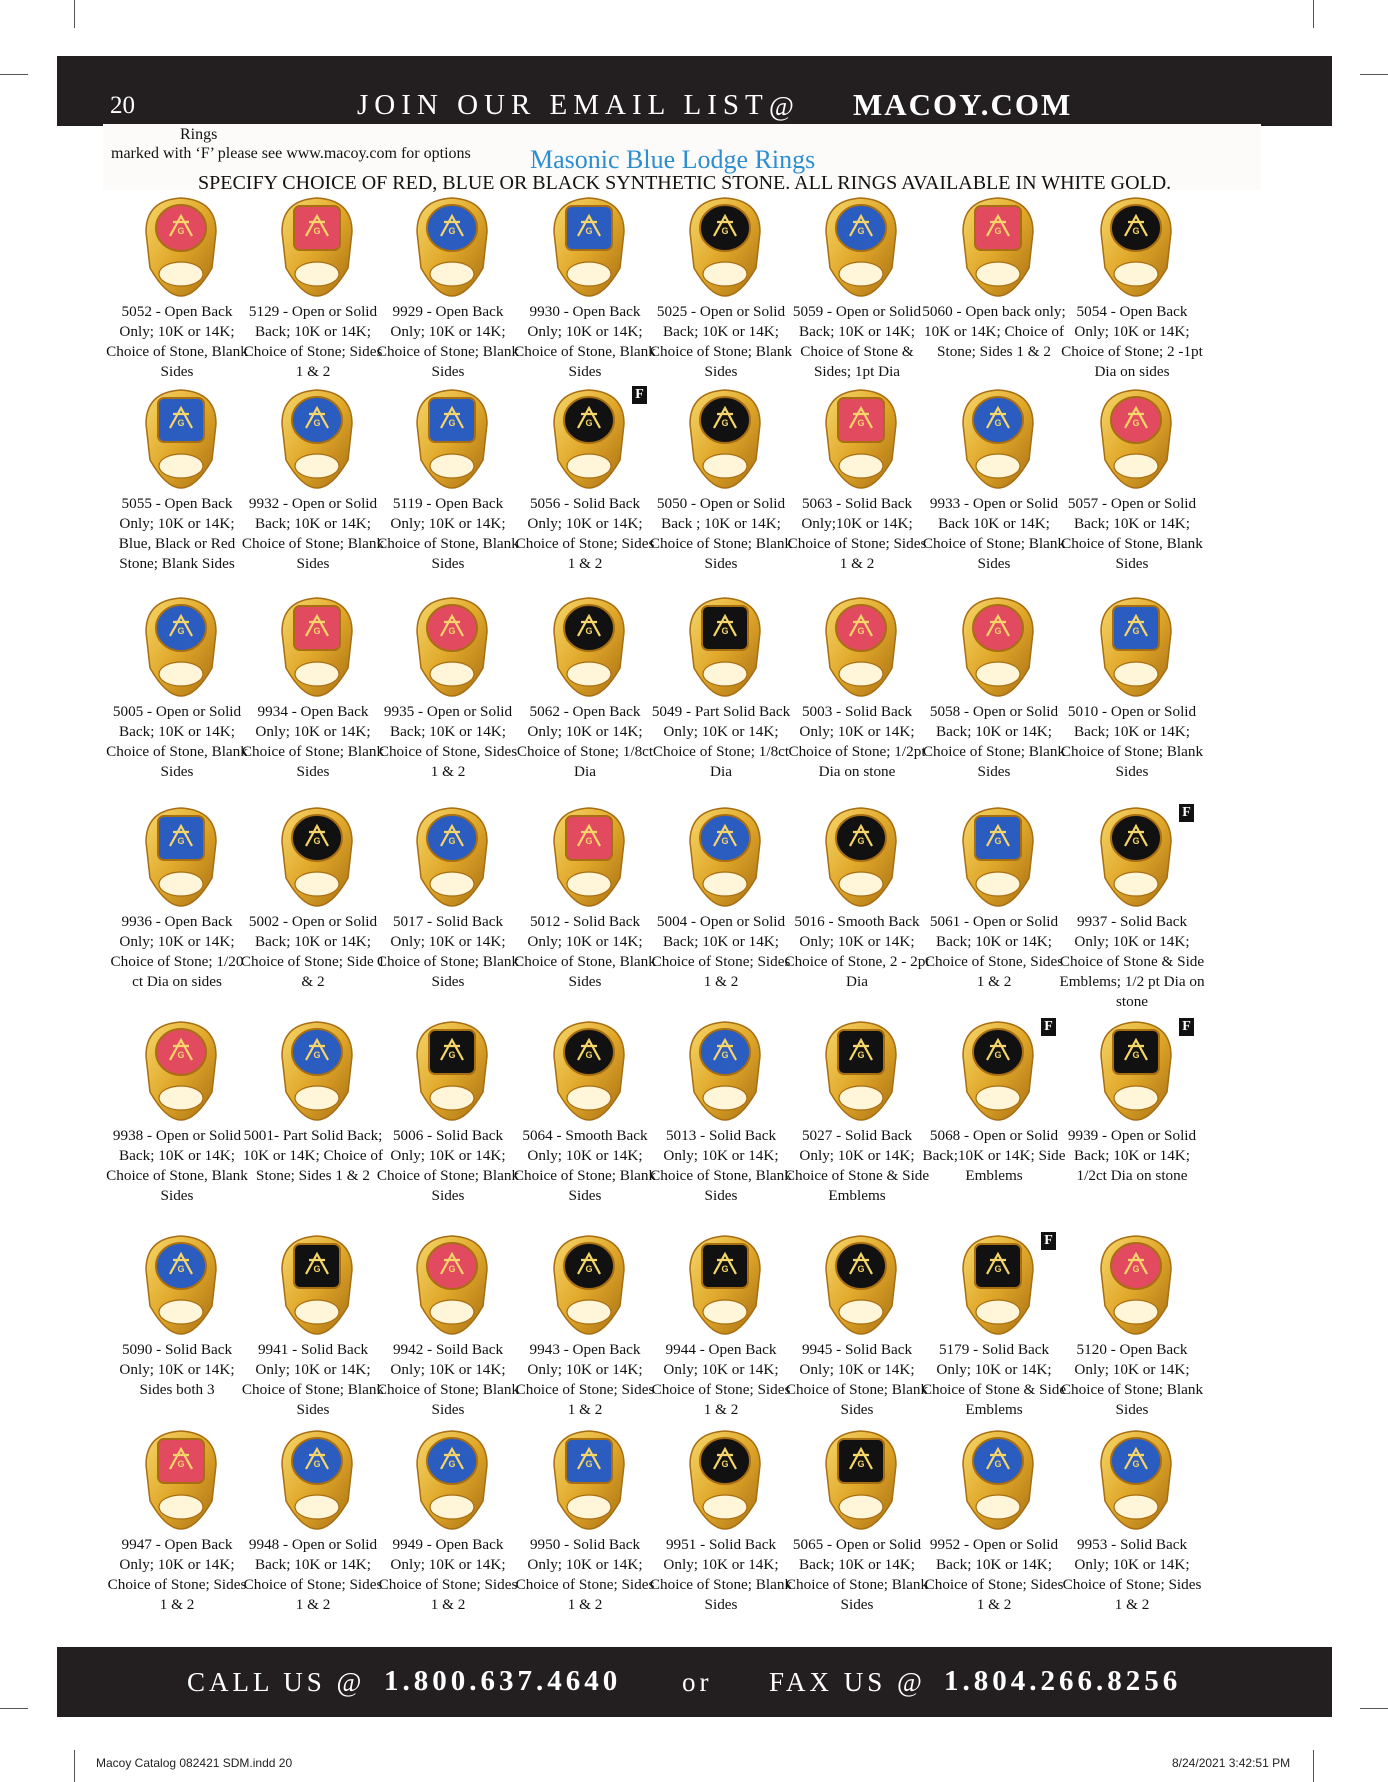 The width and height of the screenshot is (1388, 1782). What do you see at coordinates (502, 1681) in the screenshot?
I see `phone-number: 1.800.637.4640` at bounding box center [502, 1681].